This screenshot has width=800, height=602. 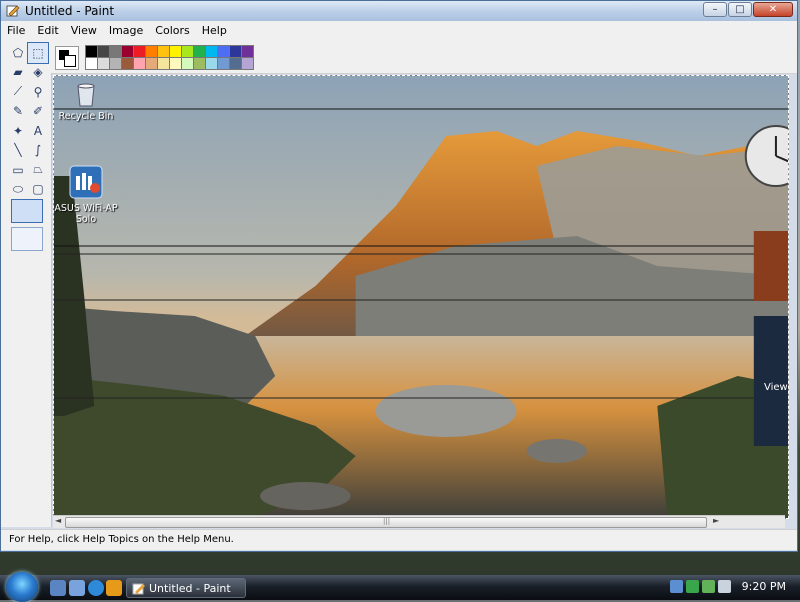 I want to click on curve-icon: ∫, so click(x=38, y=151).